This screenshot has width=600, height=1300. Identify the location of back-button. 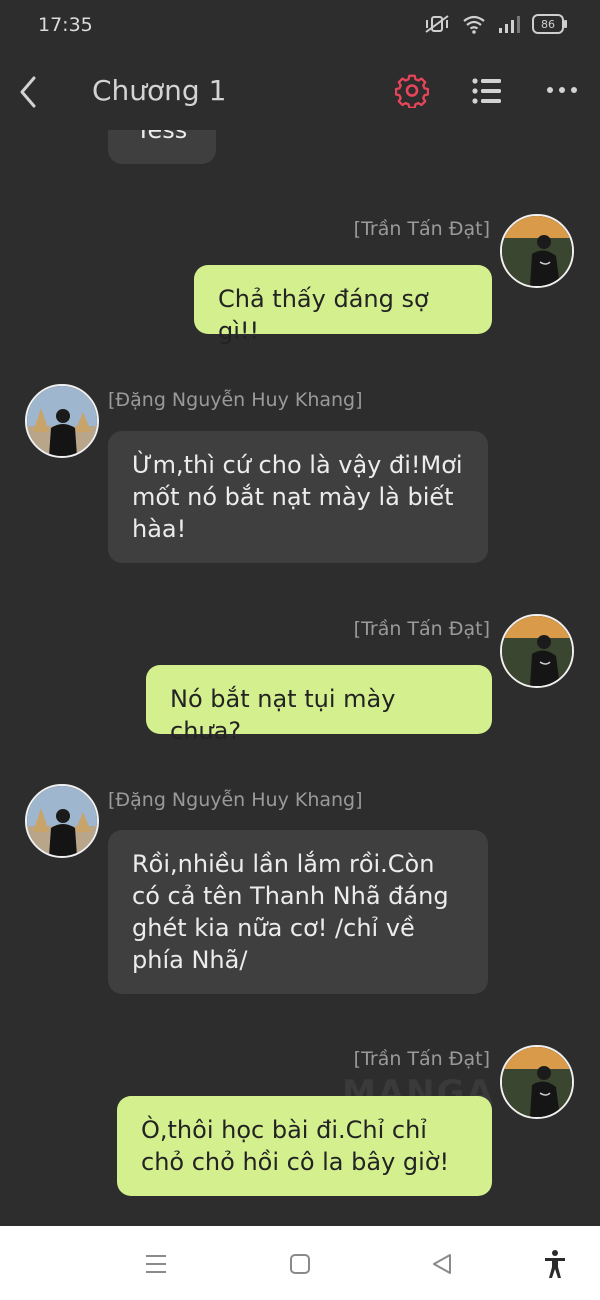
(29, 92).